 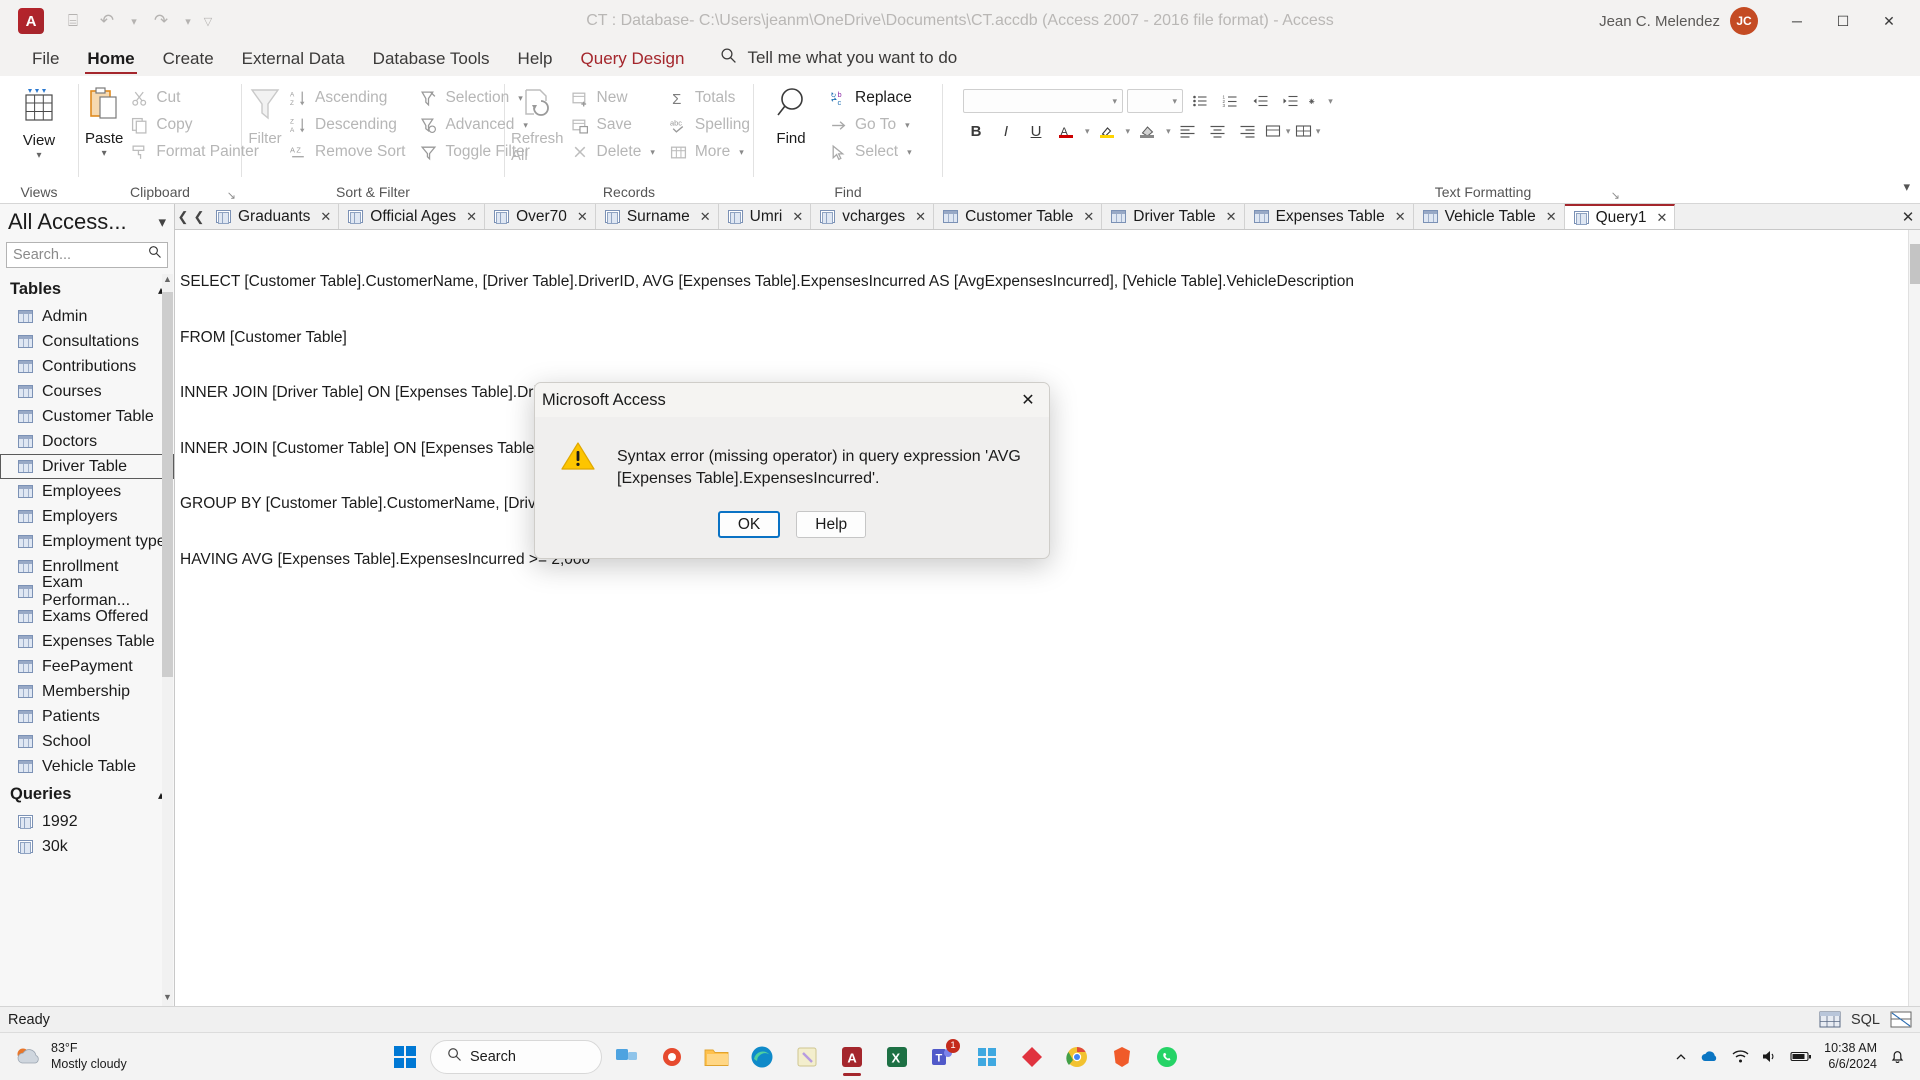 What do you see at coordinates (535, 60) in the screenshot?
I see `tab-help: Help` at bounding box center [535, 60].